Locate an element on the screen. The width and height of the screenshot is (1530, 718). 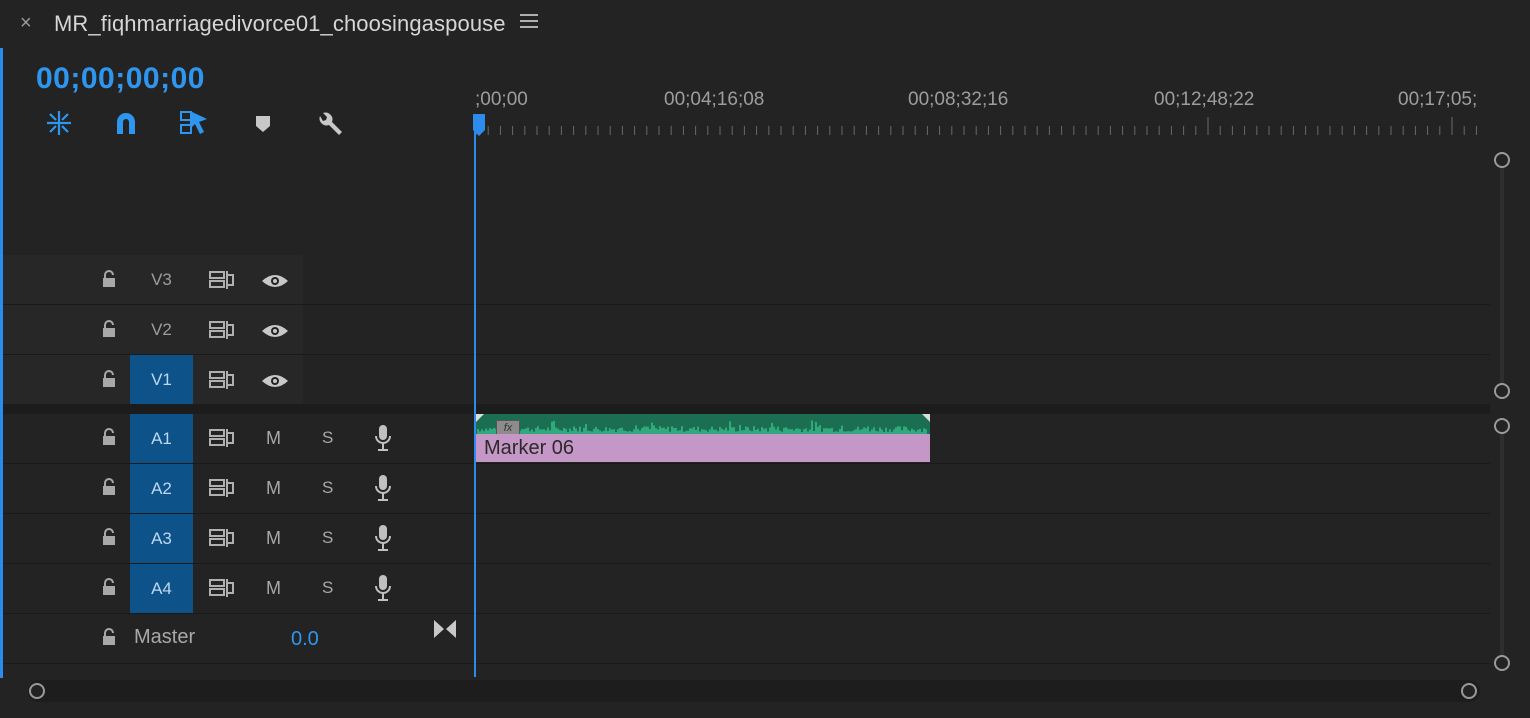
playhead-line is located at coordinates (475, 398).